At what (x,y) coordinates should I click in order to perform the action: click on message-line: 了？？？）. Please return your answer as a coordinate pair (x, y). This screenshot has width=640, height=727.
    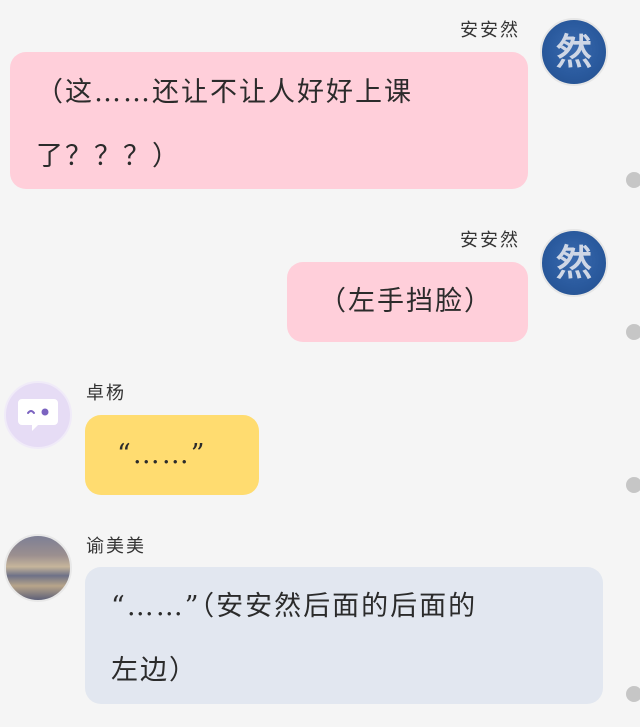
    Looking at the image, I should click on (108, 156).